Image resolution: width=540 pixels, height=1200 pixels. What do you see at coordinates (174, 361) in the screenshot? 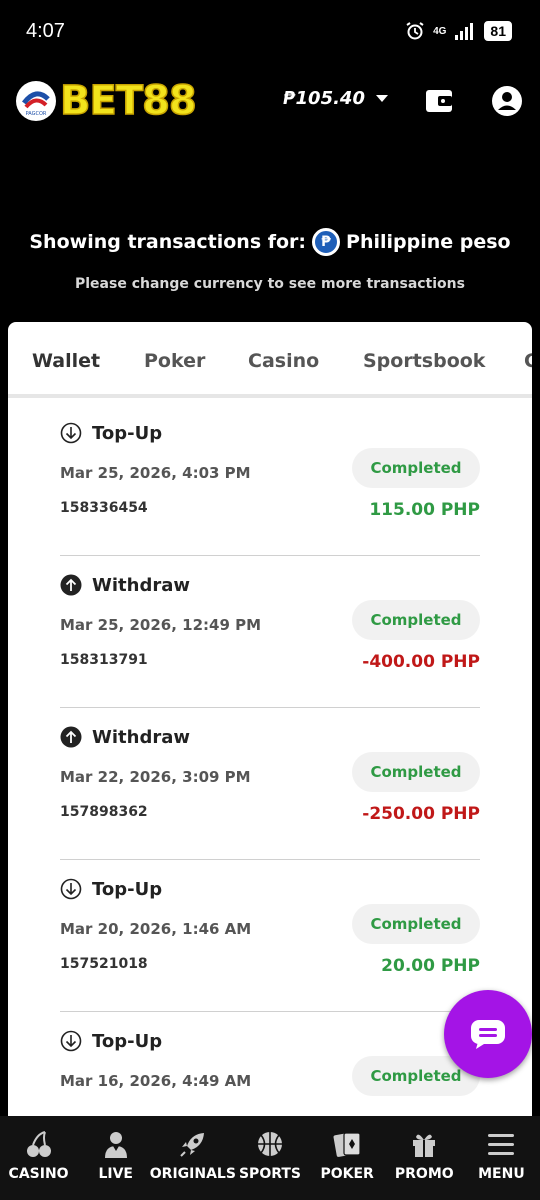
I see `tab-poker: Poker` at bounding box center [174, 361].